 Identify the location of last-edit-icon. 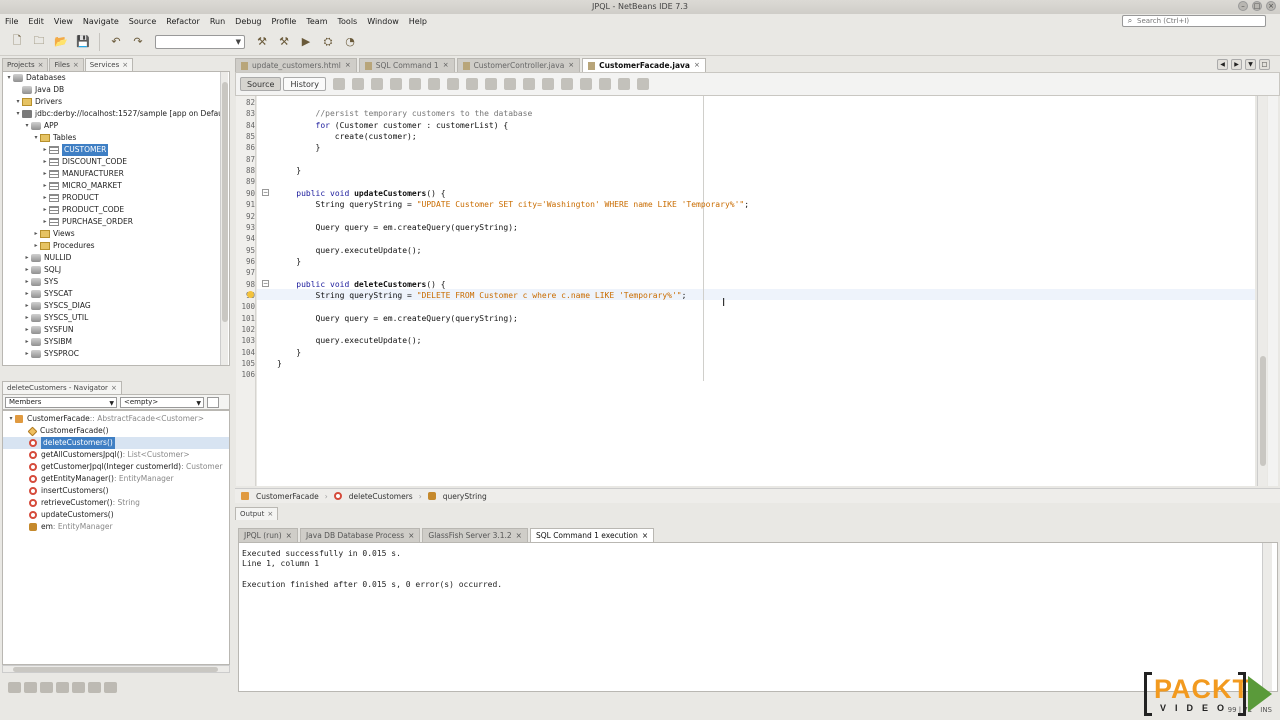
(338, 84).